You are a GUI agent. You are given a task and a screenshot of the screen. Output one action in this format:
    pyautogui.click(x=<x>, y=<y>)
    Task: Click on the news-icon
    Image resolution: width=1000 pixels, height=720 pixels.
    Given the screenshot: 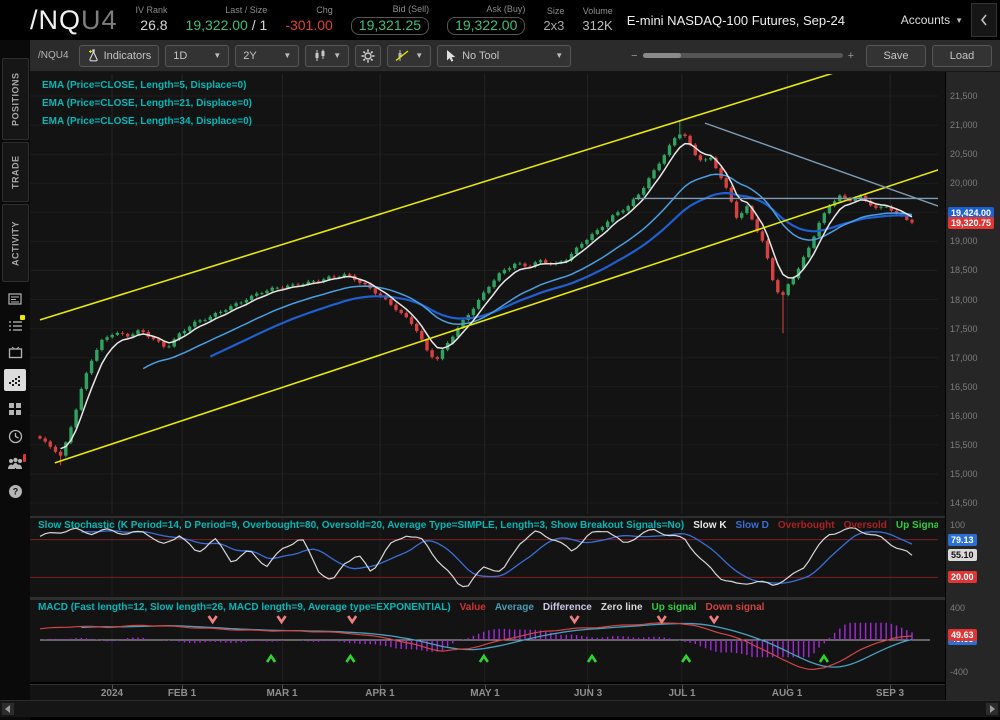 What is the action you would take?
    pyautogui.click(x=15, y=299)
    